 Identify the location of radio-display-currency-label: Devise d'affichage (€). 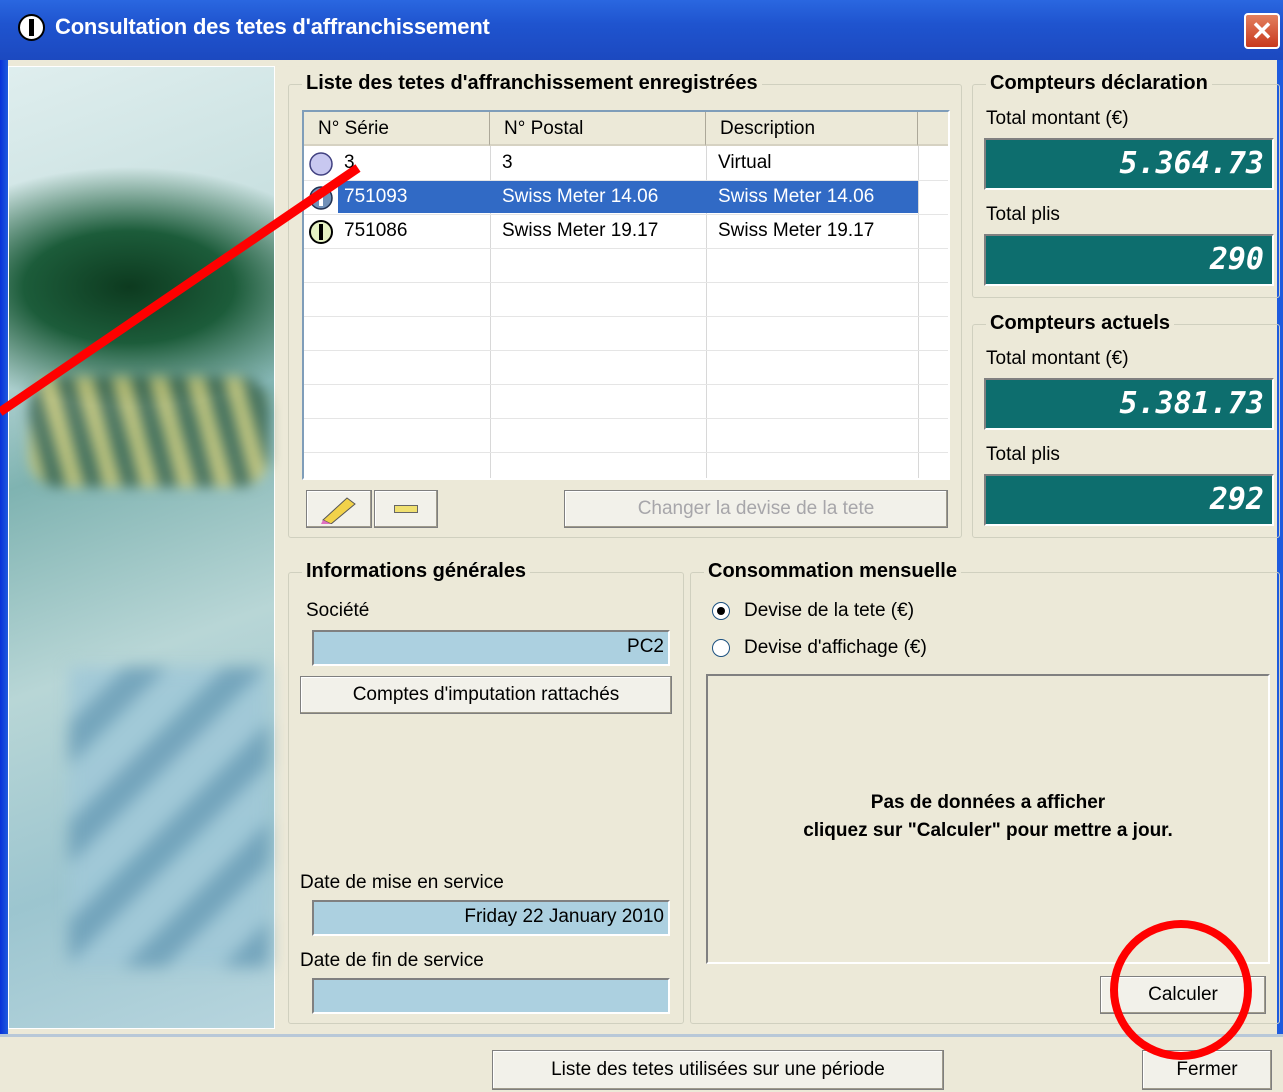
(835, 648).